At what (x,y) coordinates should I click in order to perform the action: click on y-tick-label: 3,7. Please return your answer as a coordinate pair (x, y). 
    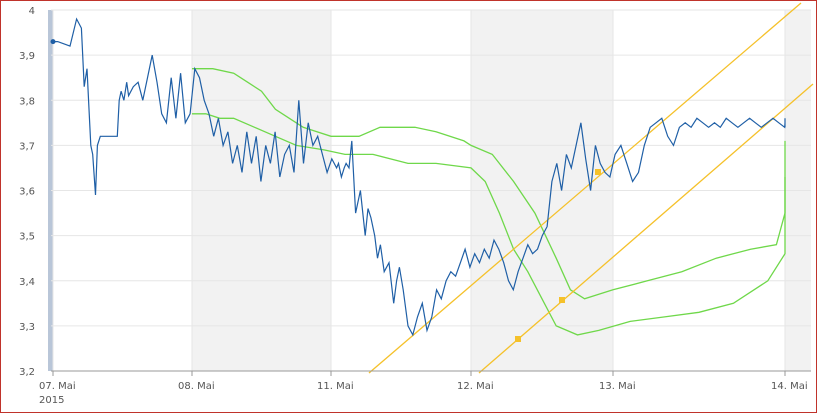
    Looking at the image, I should click on (27, 146).